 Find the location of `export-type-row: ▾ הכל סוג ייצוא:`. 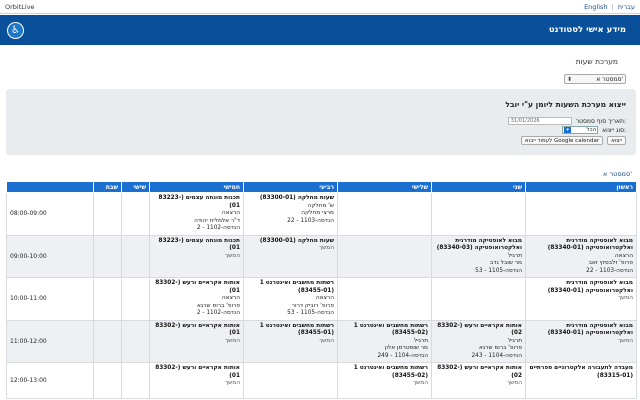

export-type-row: ▾ הכל סוג ייצוא: is located at coordinates (594, 130).